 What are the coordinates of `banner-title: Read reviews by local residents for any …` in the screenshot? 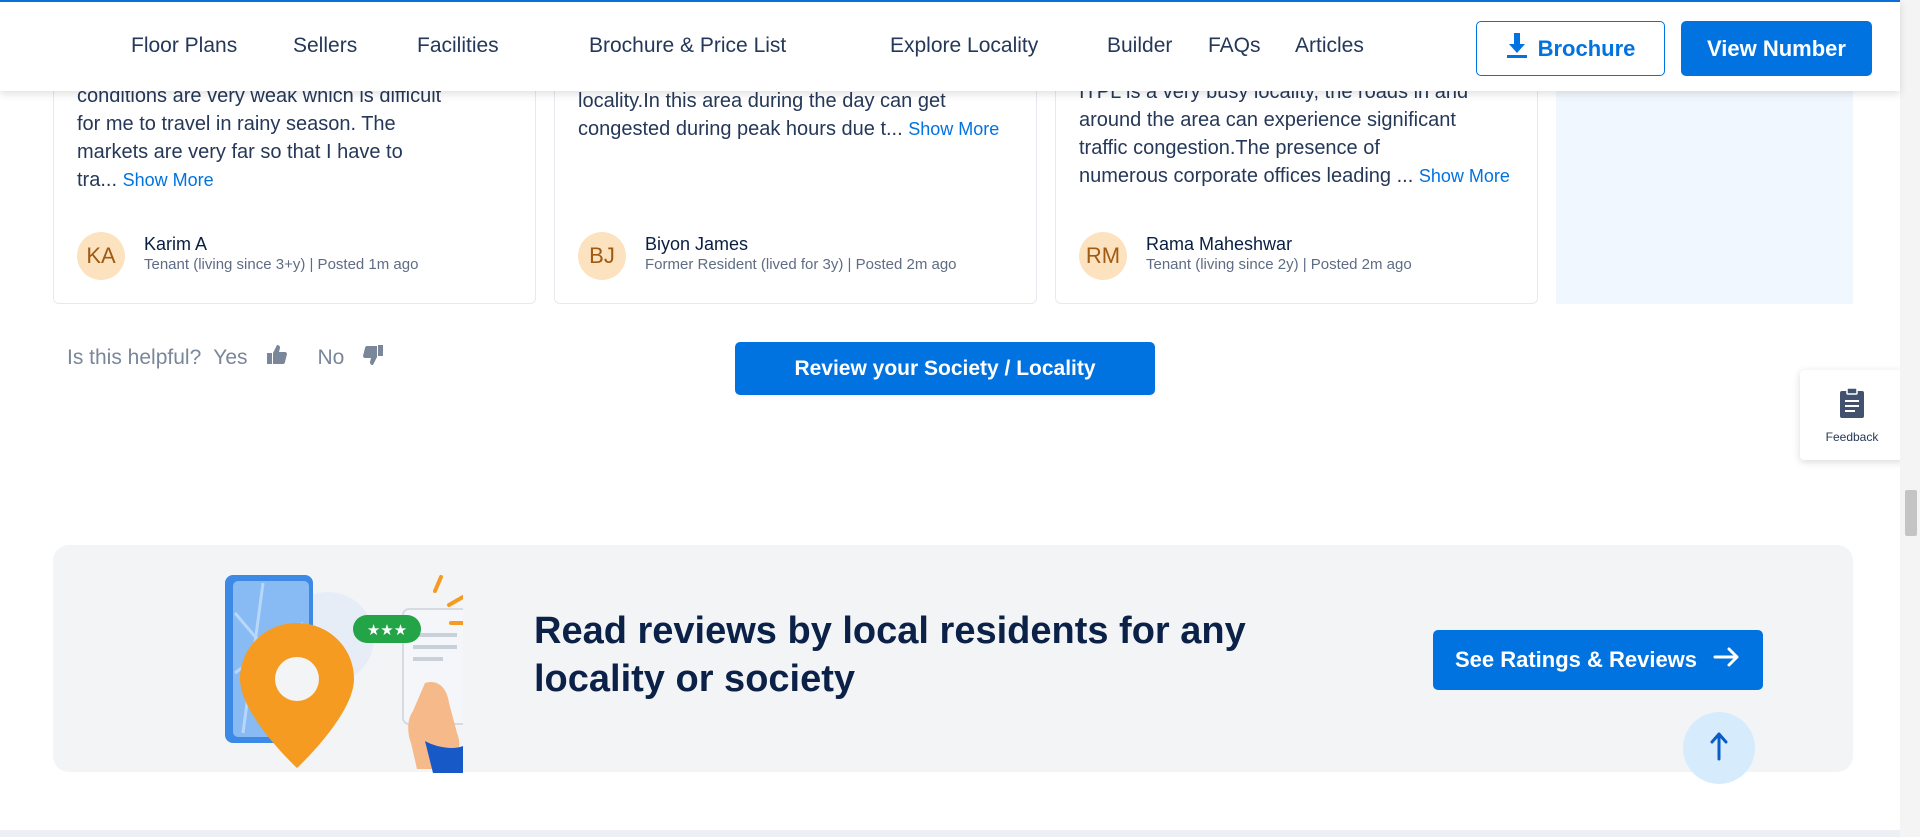 It's located at (890, 655).